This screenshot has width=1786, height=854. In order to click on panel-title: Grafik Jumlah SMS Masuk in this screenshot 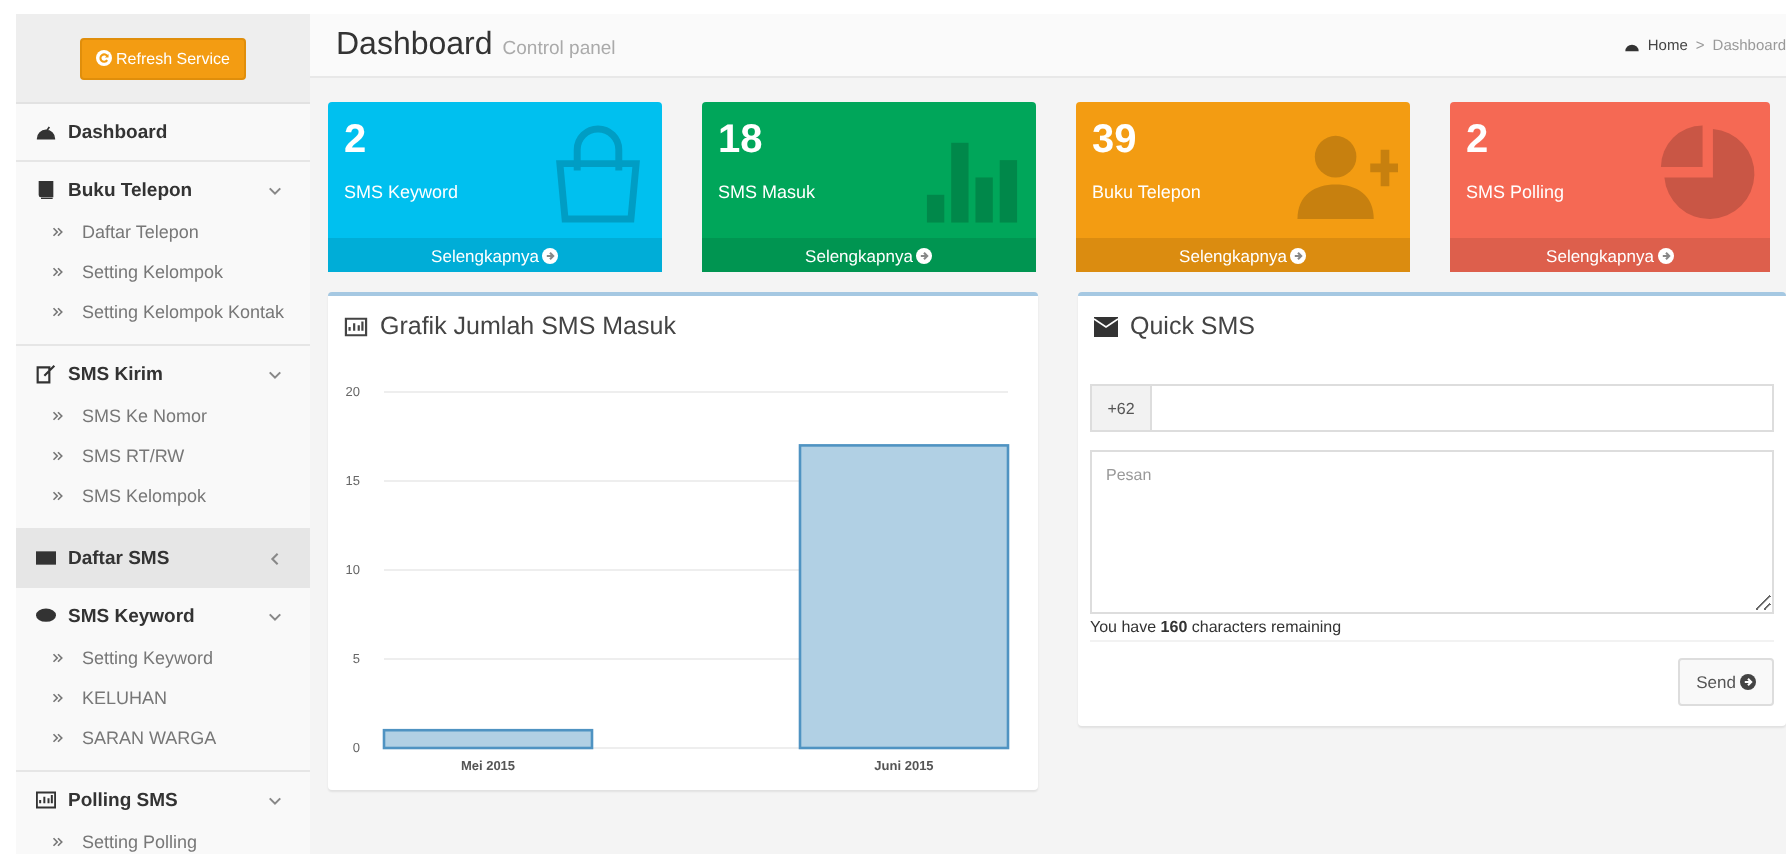, I will do `click(528, 326)`.